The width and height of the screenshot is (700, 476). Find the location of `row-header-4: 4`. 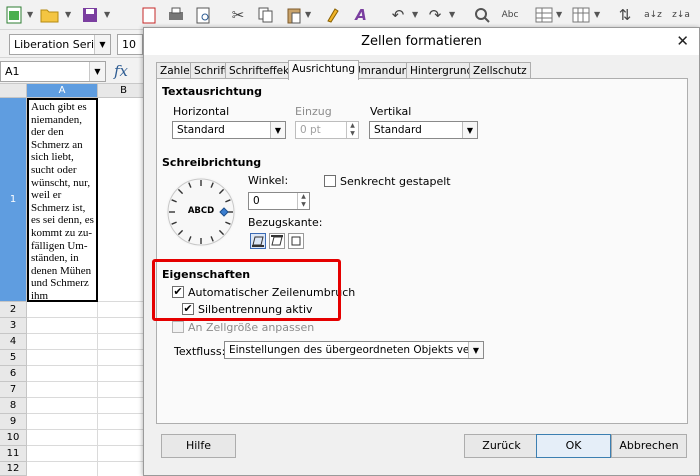

row-header-4: 4 is located at coordinates (13, 342).